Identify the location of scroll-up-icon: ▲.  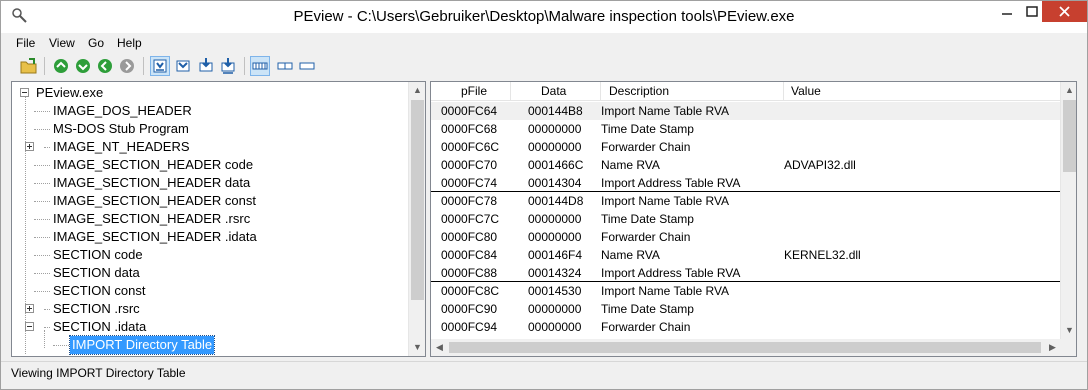
(417, 90).